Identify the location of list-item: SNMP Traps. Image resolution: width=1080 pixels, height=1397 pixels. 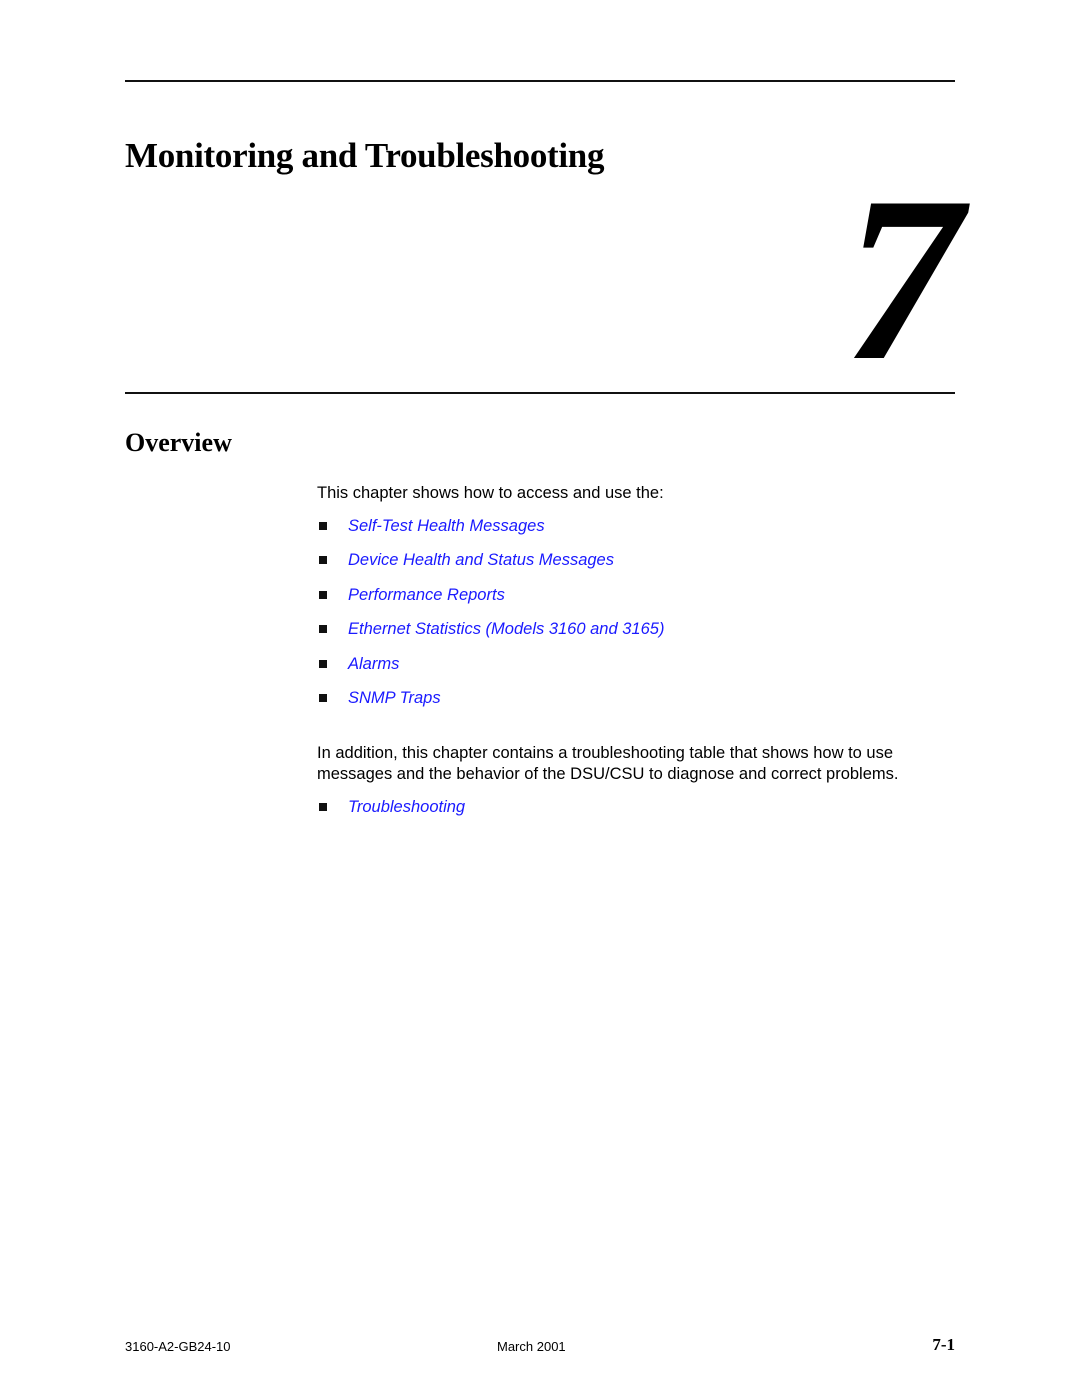
(490, 705).